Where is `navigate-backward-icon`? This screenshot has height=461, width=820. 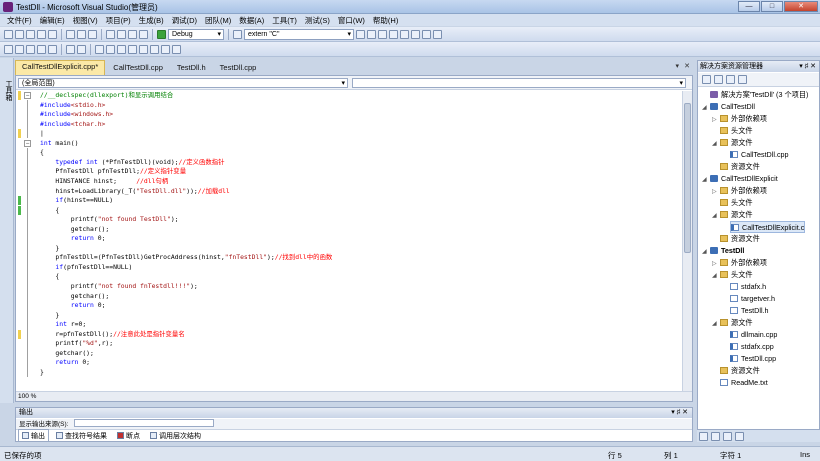
navigate-backward-icon is located at coordinates (132, 34).